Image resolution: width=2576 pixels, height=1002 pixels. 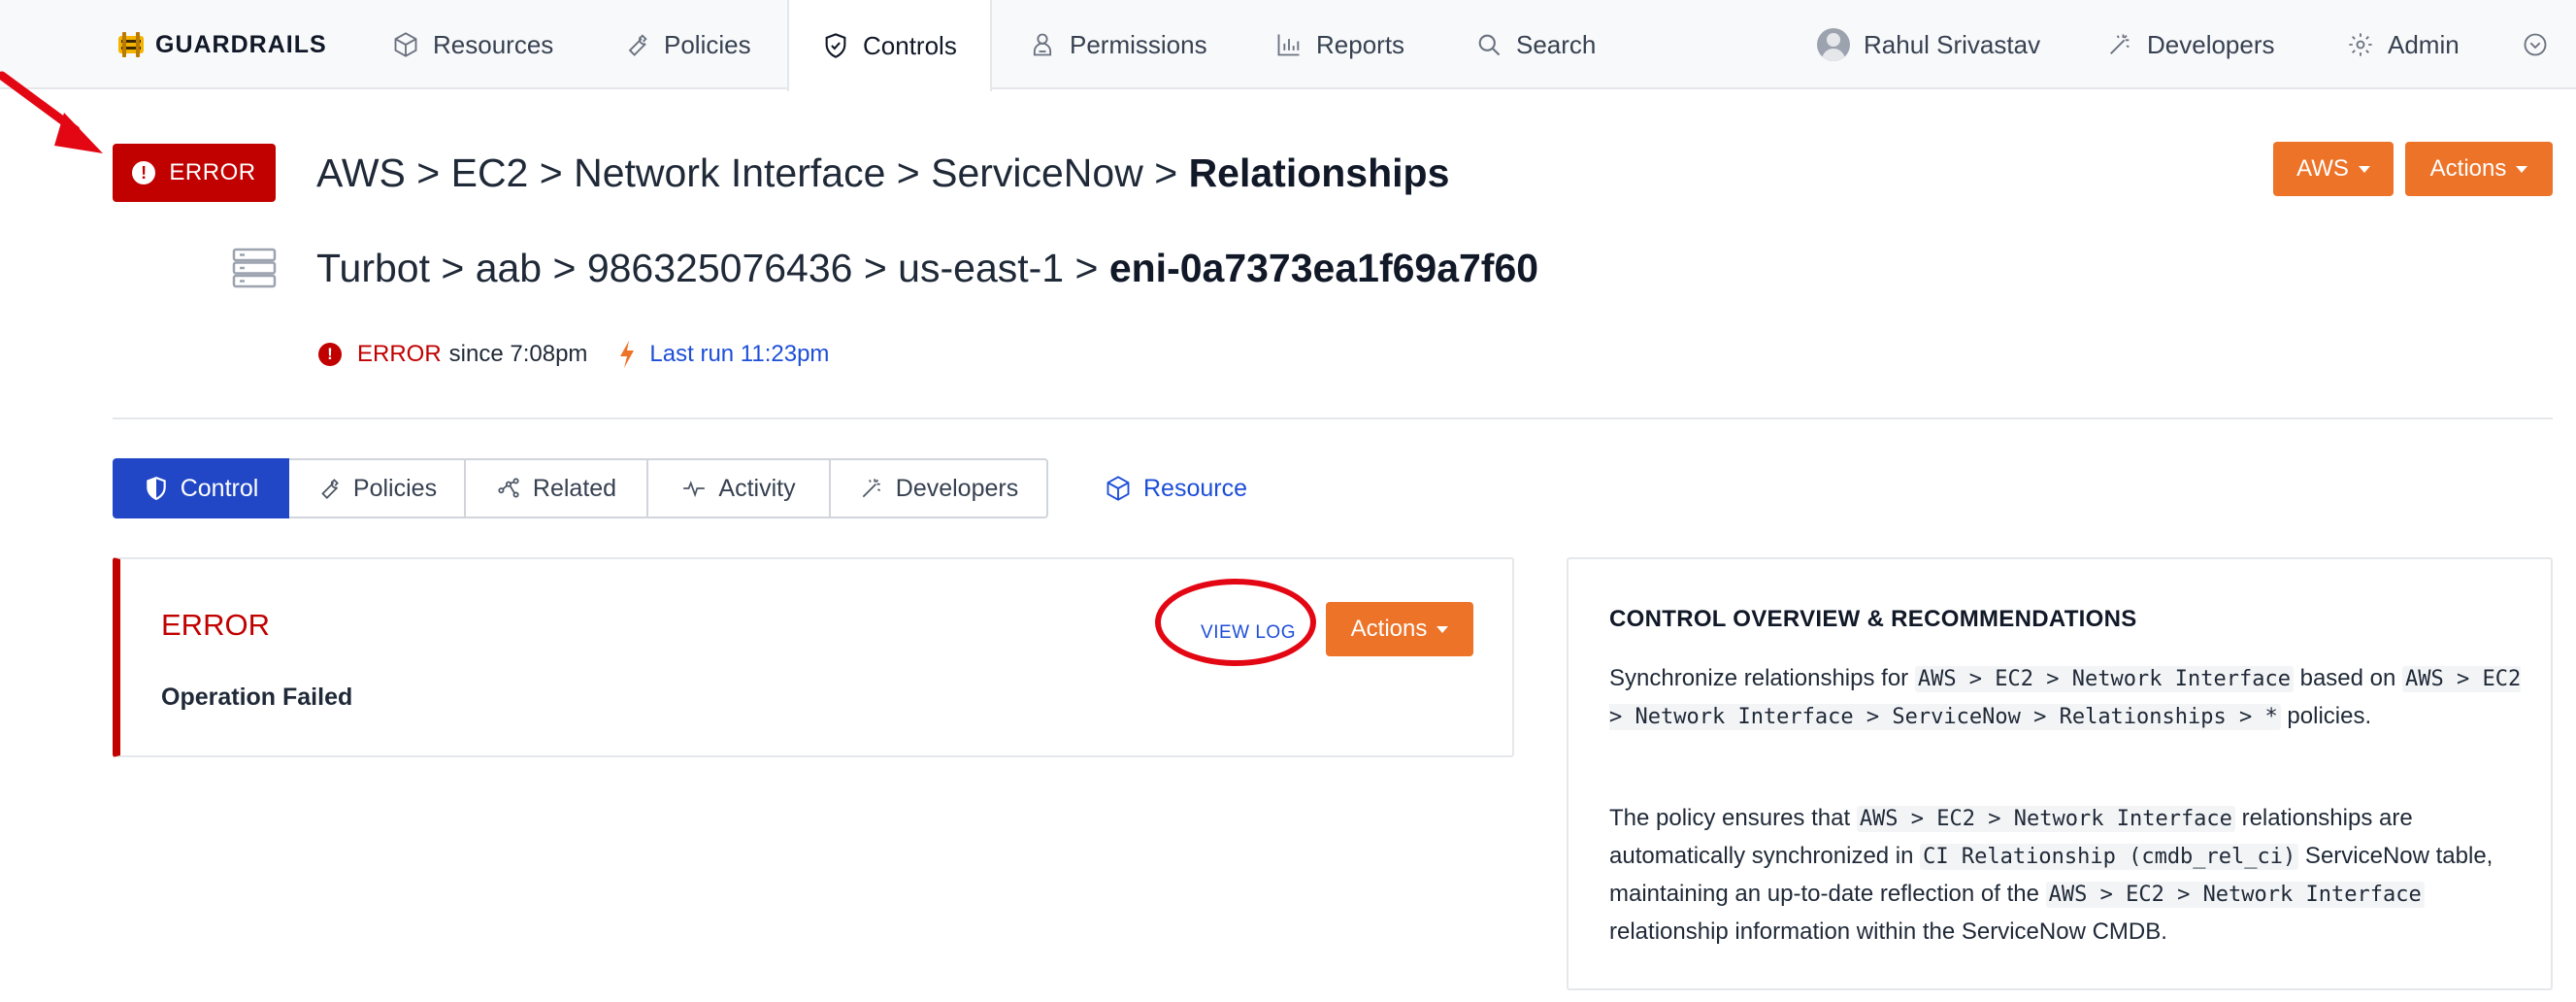 I want to click on header-actions-button: Actions, so click(x=2479, y=169).